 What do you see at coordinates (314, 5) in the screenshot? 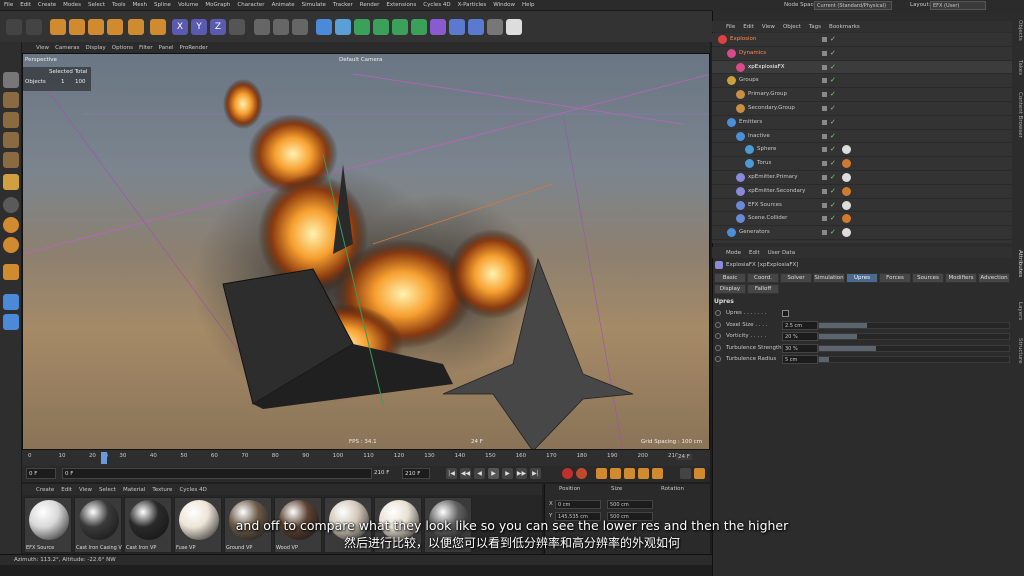
I see `menu-item-simulate: Simulate` at bounding box center [314, 5].